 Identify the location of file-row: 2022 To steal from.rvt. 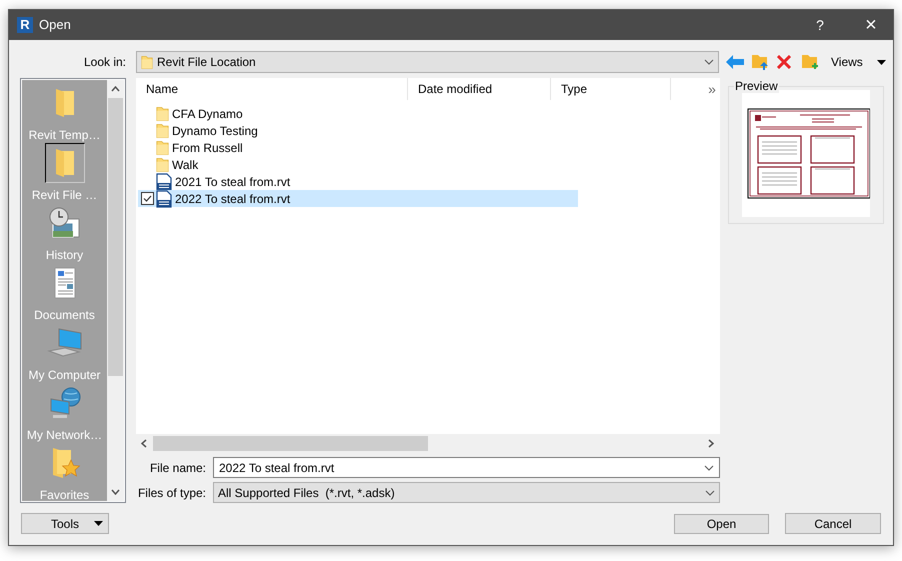
(358, 198).